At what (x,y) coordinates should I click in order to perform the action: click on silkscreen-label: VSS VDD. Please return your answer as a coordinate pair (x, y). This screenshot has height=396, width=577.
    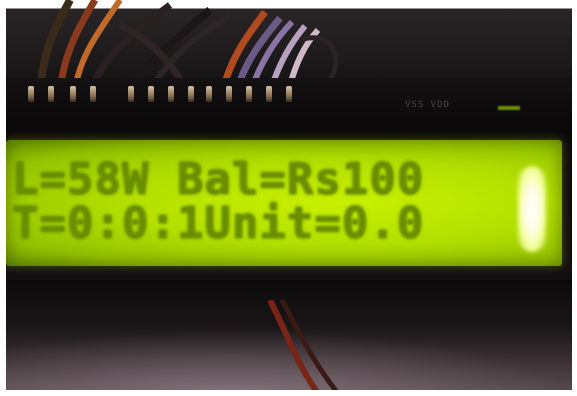
    Looking at the image, I should click on (427, 105).